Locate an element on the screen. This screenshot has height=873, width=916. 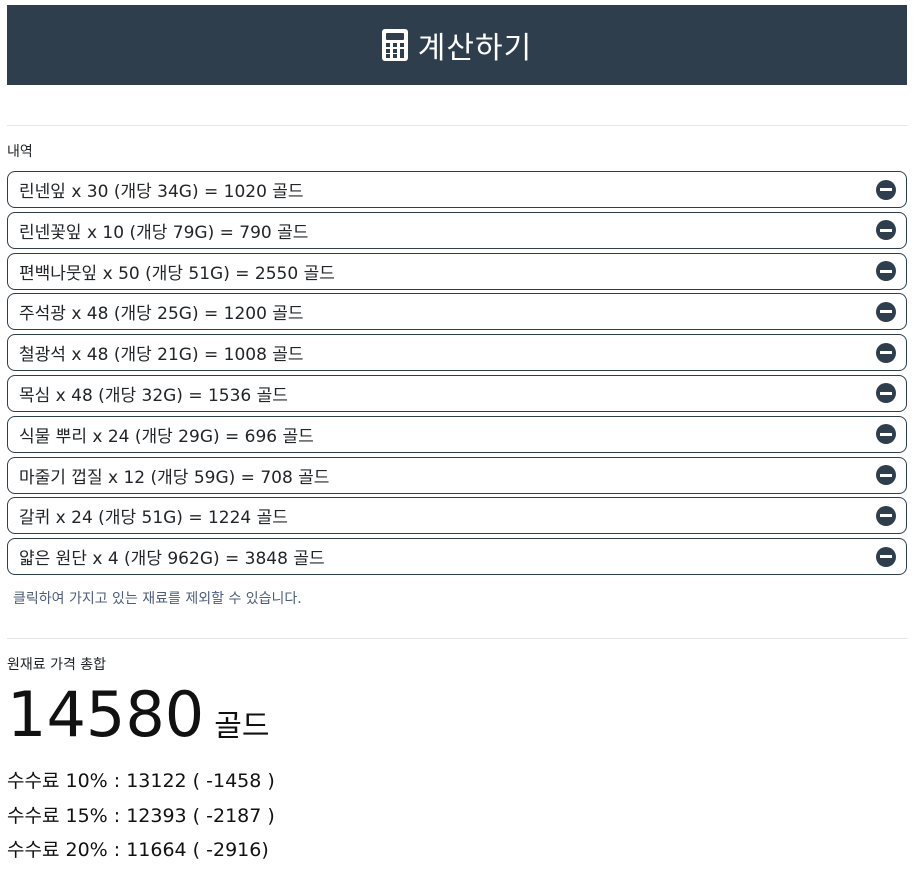
list-item: 목심 x 48 (개당 32G) = 1536 골드 is located at coordinates (457, 393).